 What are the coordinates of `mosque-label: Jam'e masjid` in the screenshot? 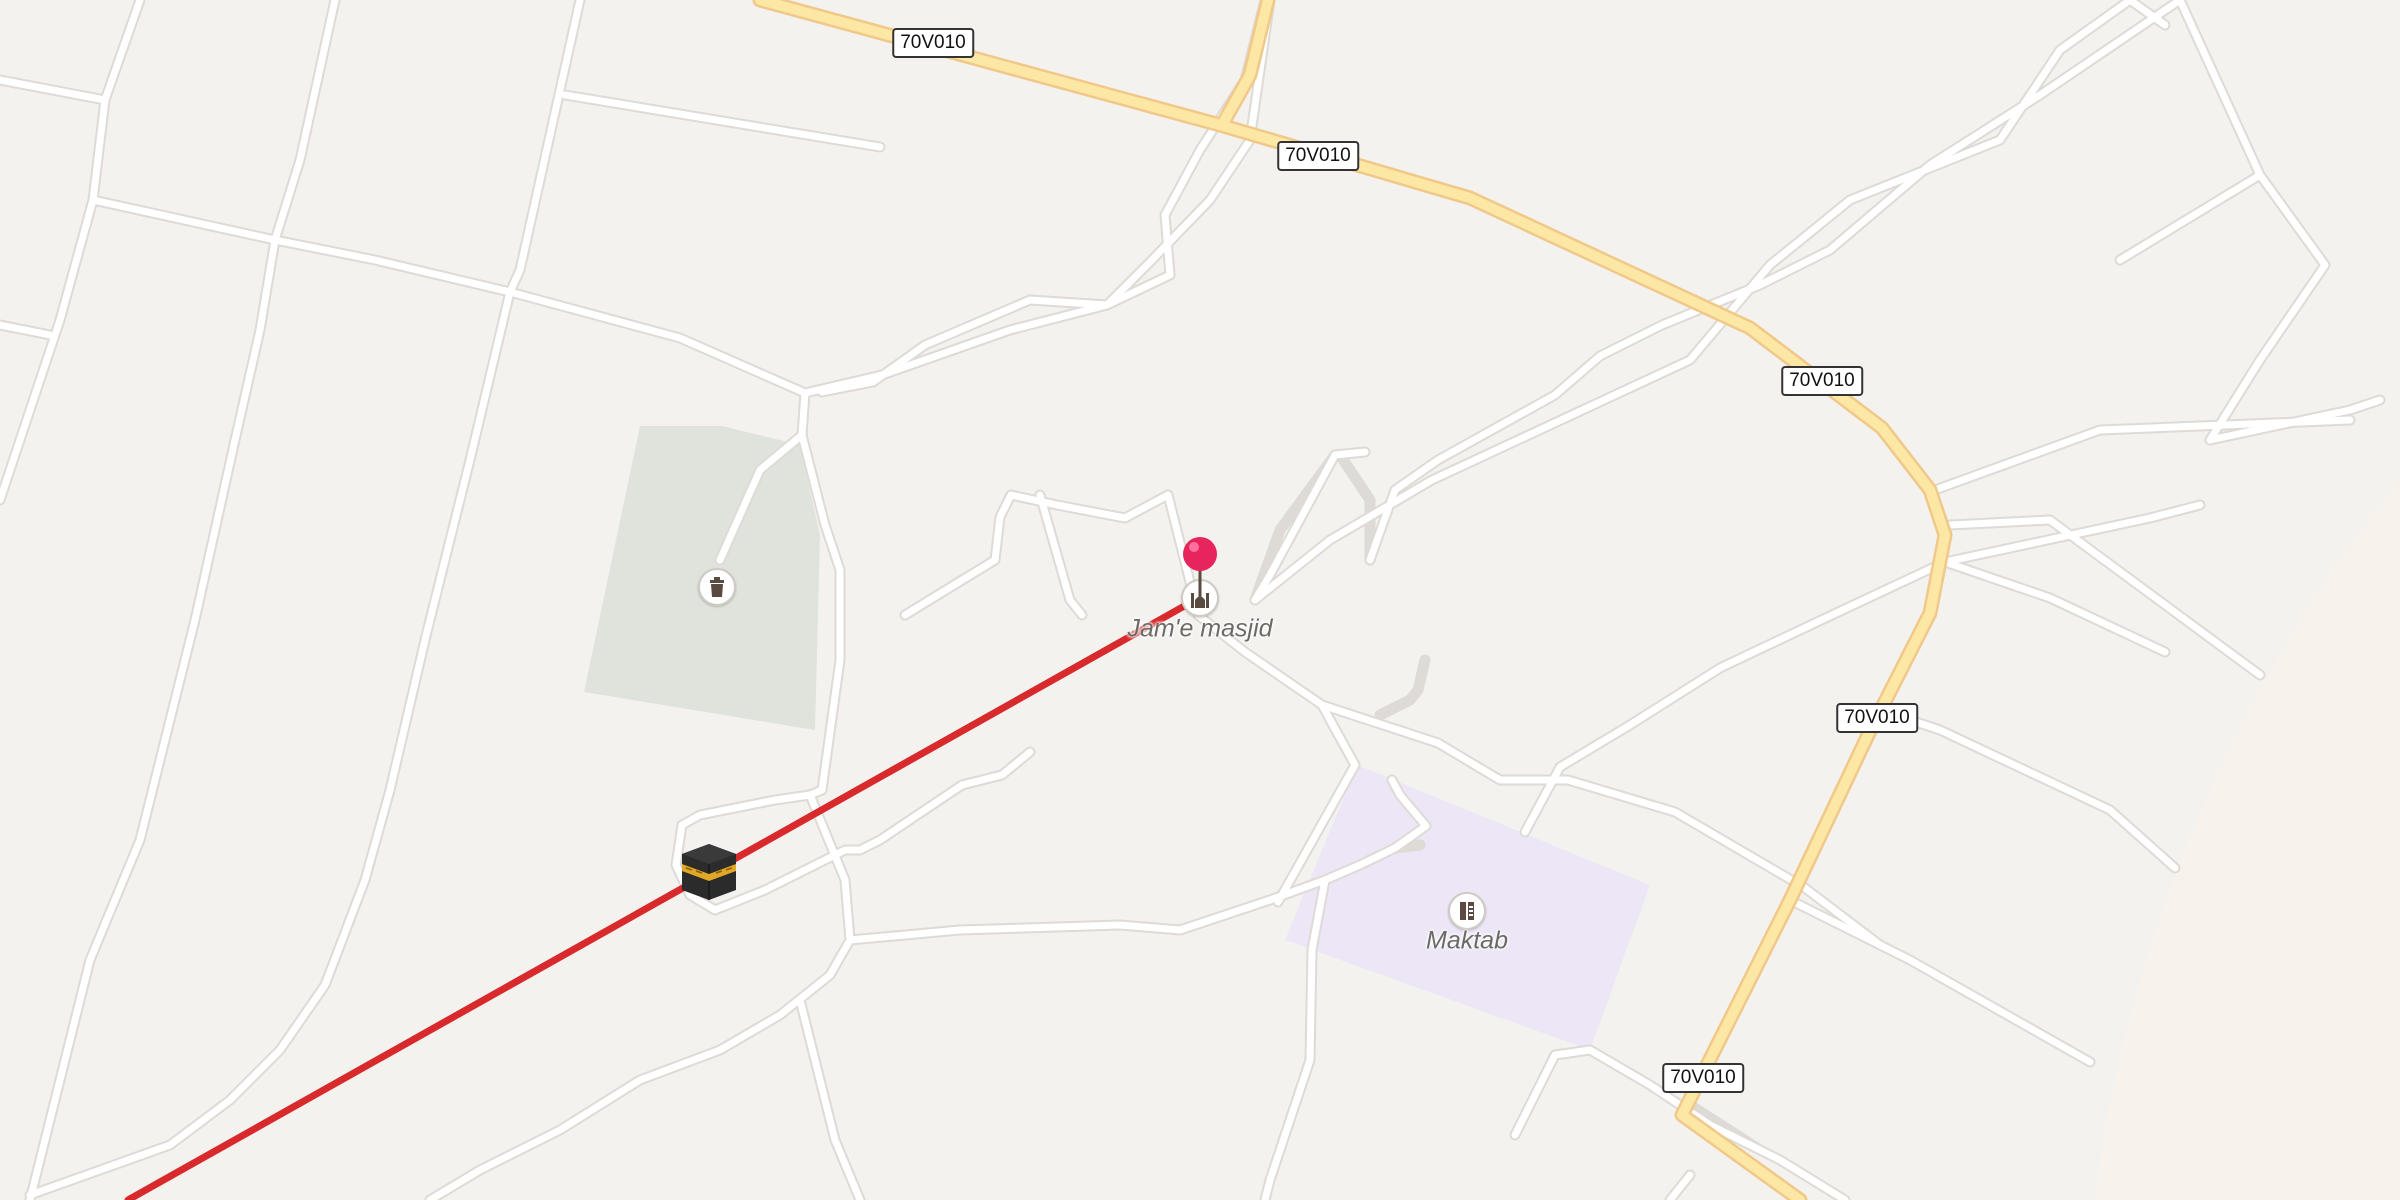 It's located at (1200, 628).